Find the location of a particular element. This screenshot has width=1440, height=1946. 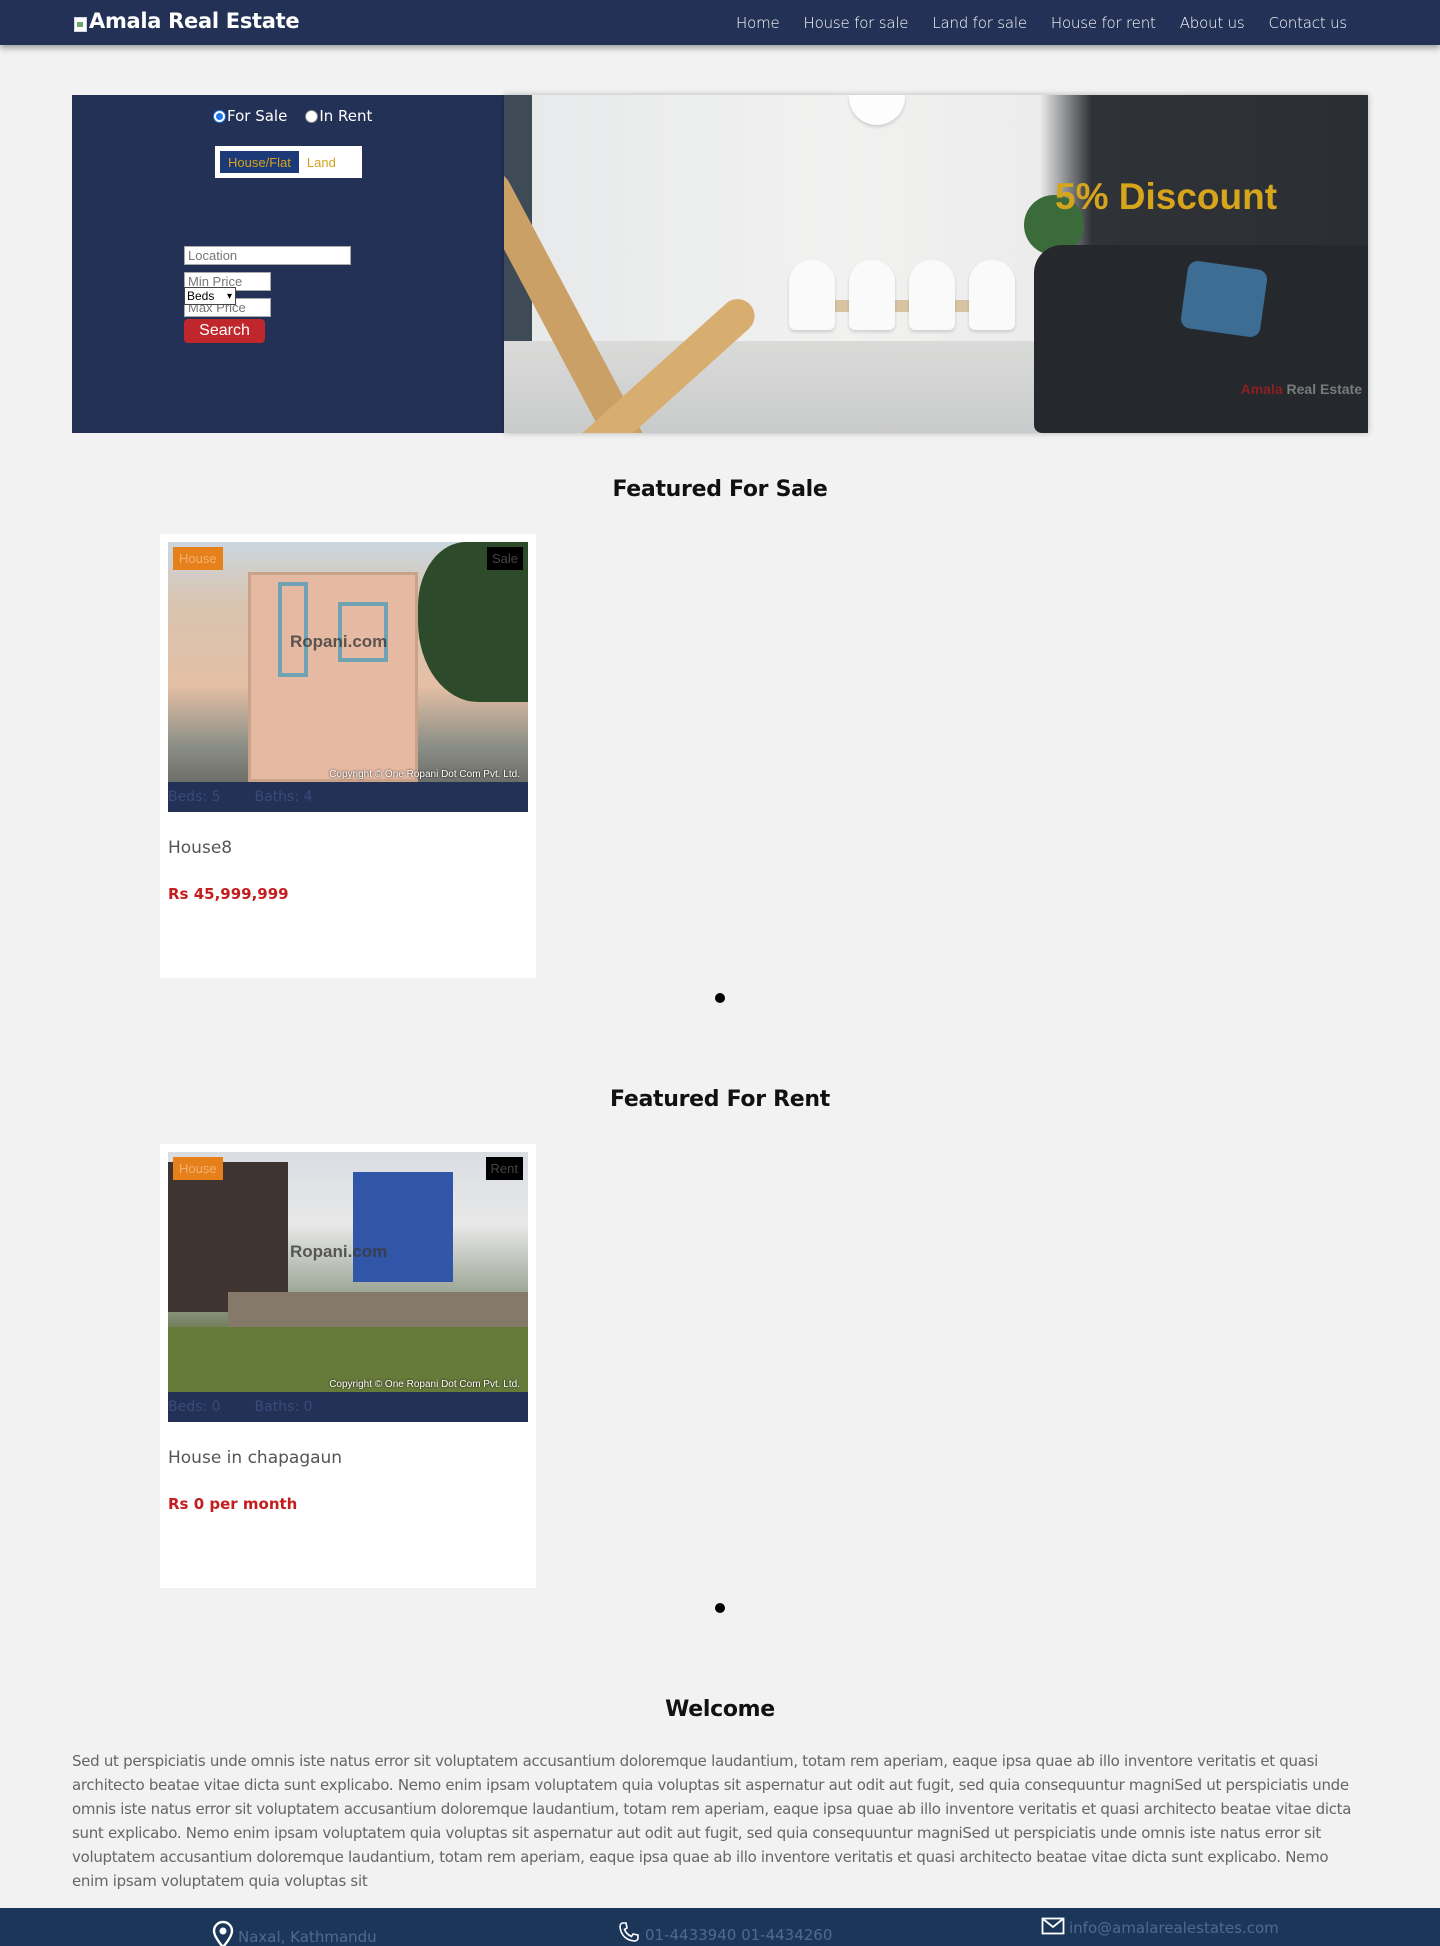

discount-text: 5% Discount is located at coordinates (1166, 196).